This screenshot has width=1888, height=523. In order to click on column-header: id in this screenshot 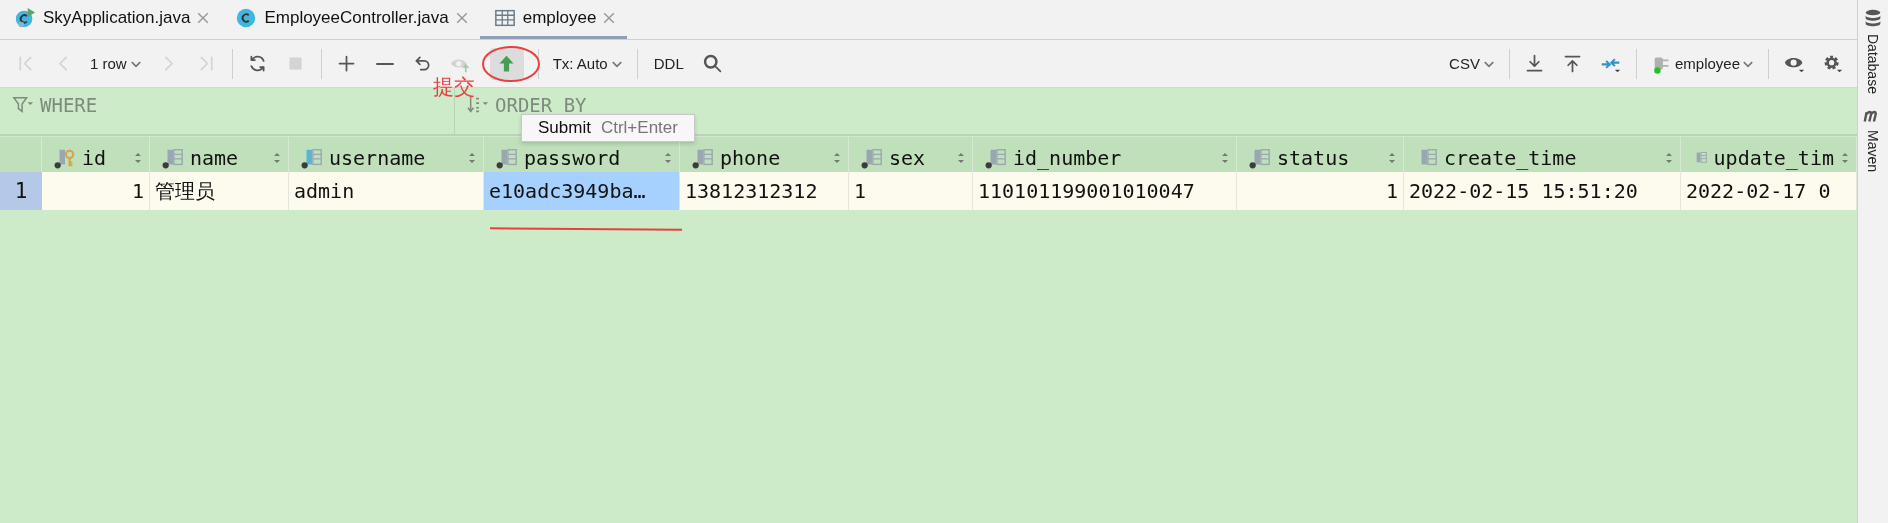, I will do `click(96, 154)`.